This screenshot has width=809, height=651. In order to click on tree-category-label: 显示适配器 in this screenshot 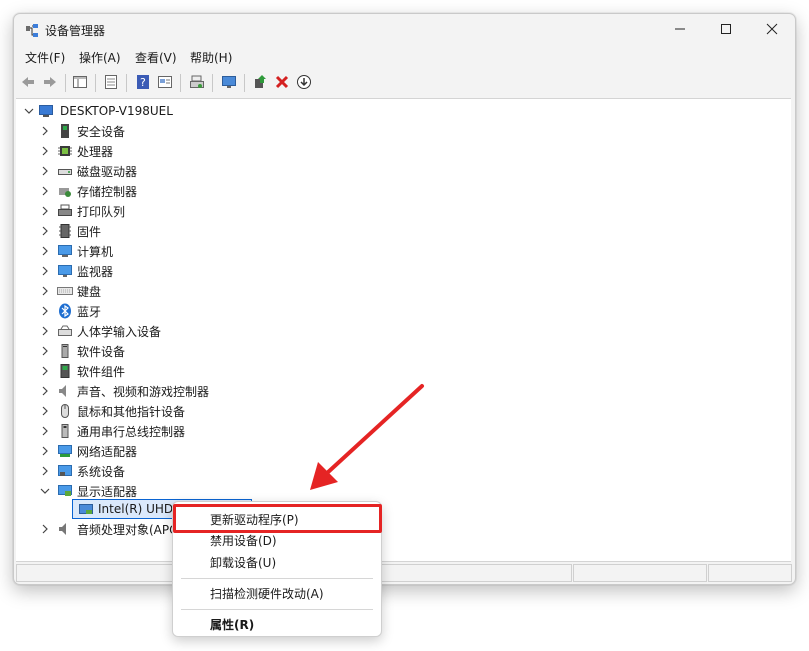, I will do `click(107, 491)`.